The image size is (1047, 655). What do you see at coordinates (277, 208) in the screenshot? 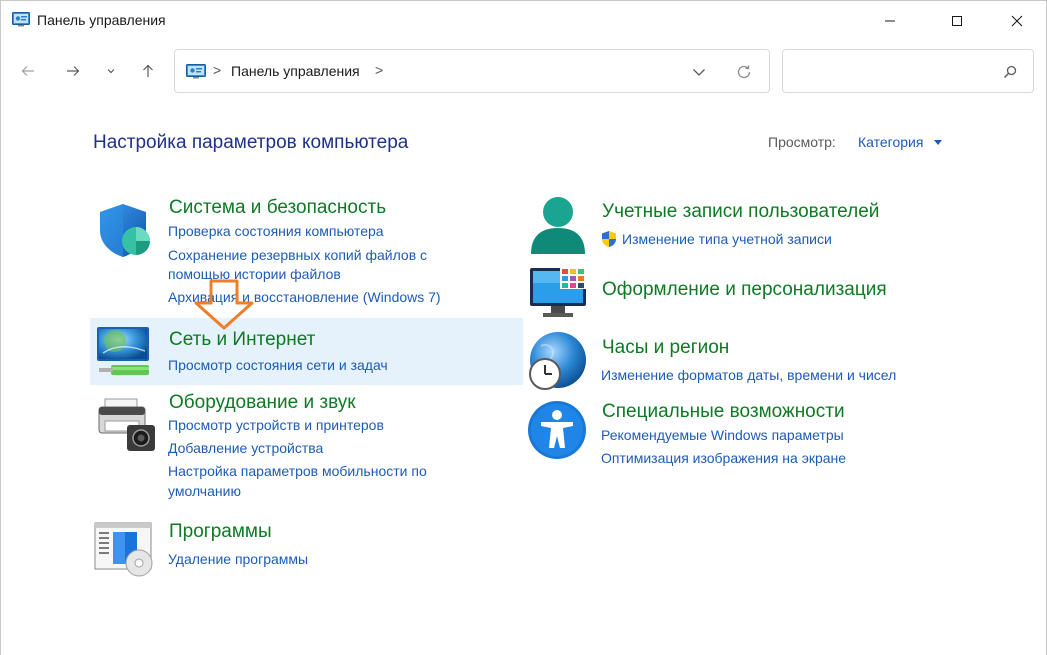
I see `category-title-system-security: Система и безопасность` at bounding box center [277, 208].